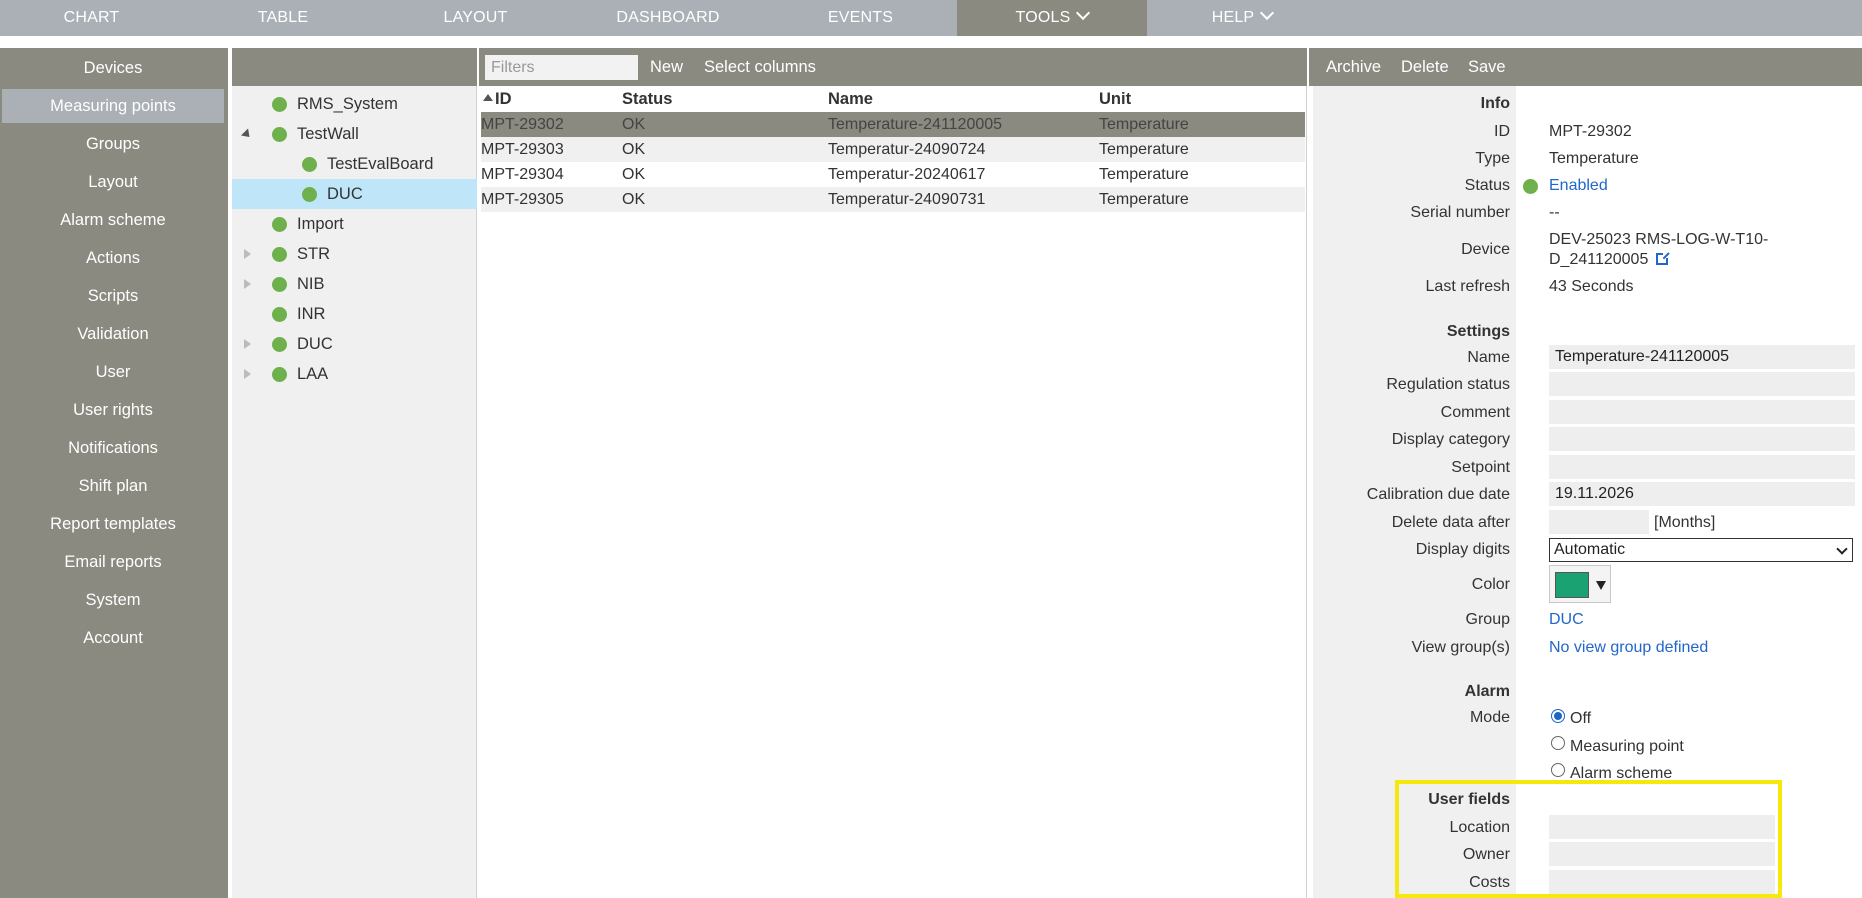 Image resolution: width=1862 pixels, height=898 pixels. What do you see at coordinates (113, 220) in the screenshot?
I see `sidebar-item-alarm-scheme: Alarm scheme` at bounding box center [113, 220].